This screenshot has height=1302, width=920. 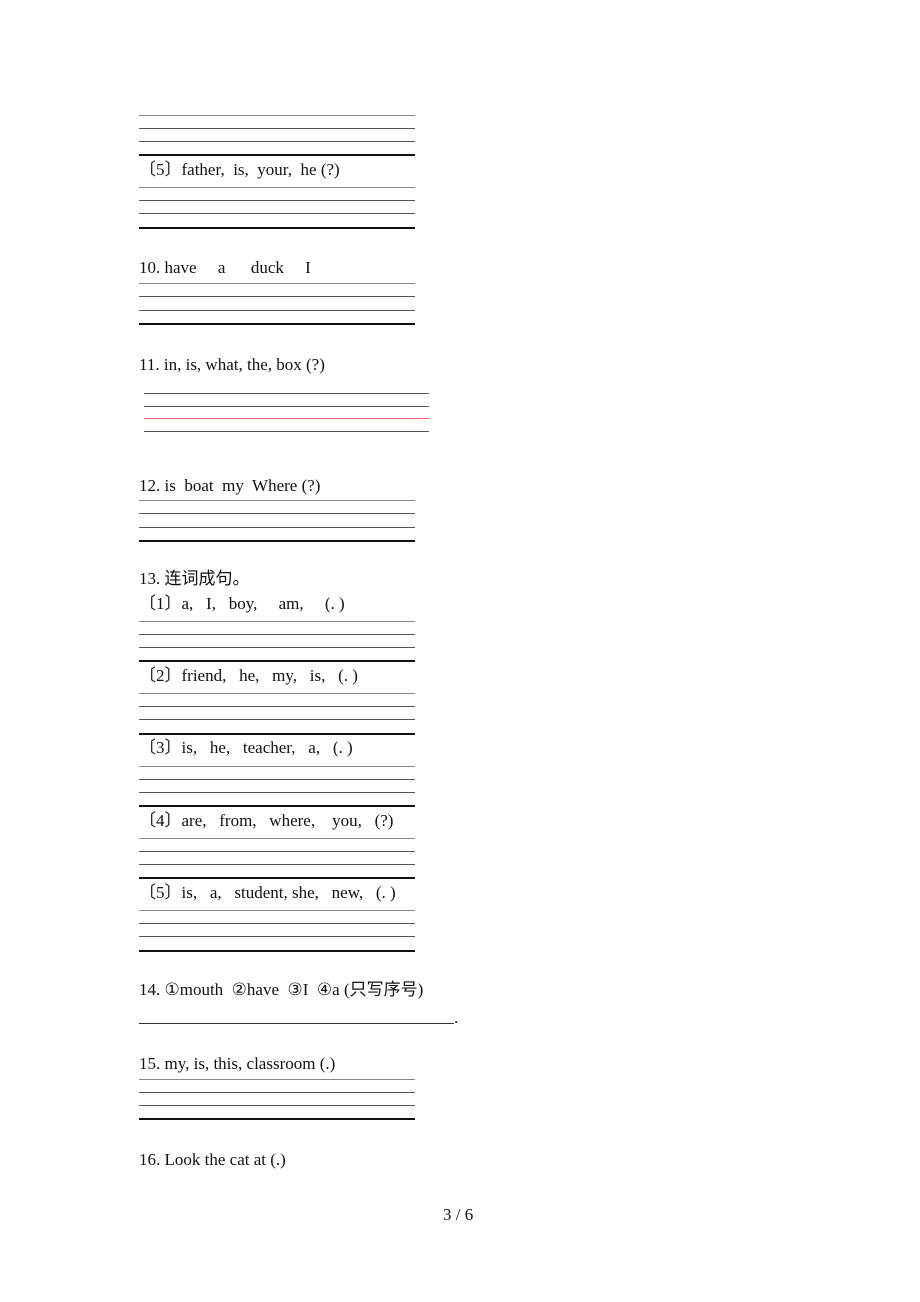 I want to click on question-prev-5: 〔5〕father, is, your, he (?), so click(x=239, y=169).